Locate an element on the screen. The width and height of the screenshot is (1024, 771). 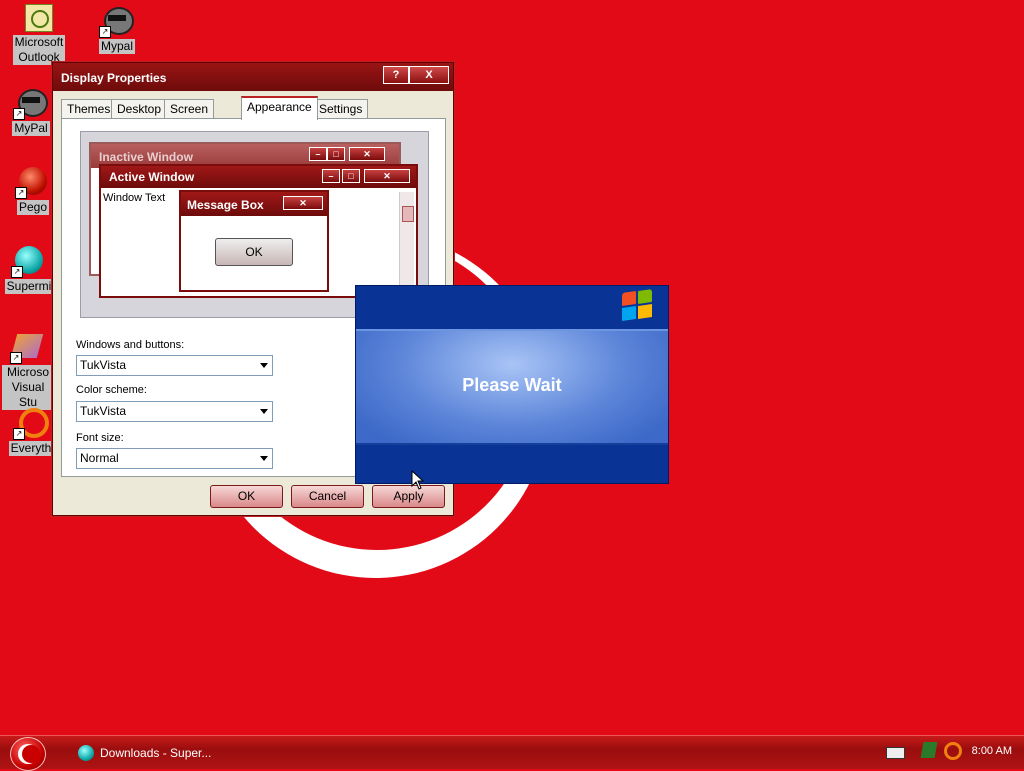
mouse-cursor-icon is located at coordinates (418, 480).